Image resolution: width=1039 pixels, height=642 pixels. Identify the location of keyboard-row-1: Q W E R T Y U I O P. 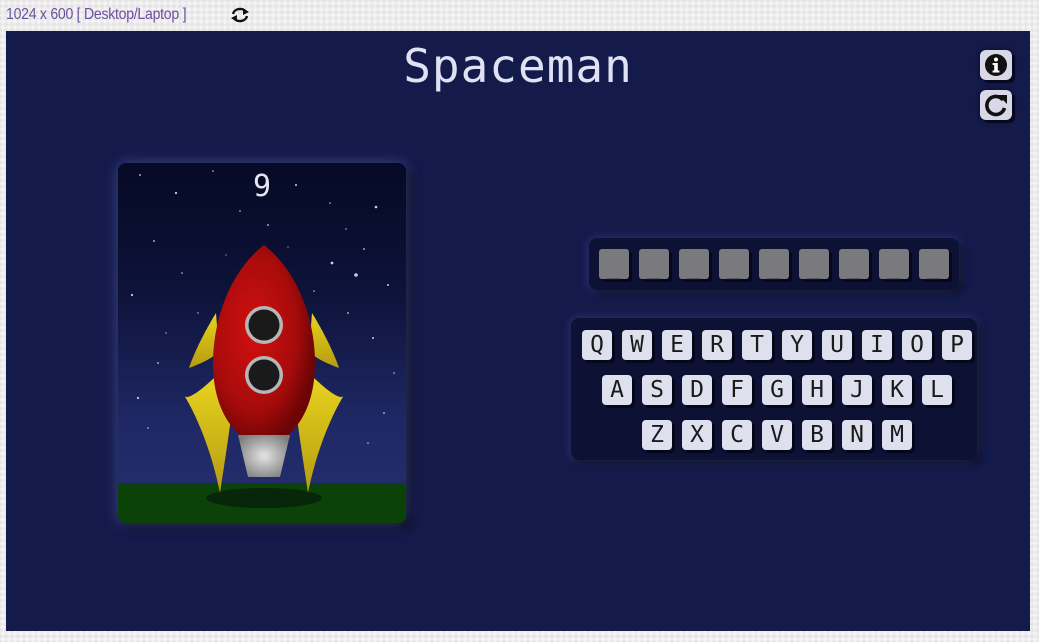
(777, 345).